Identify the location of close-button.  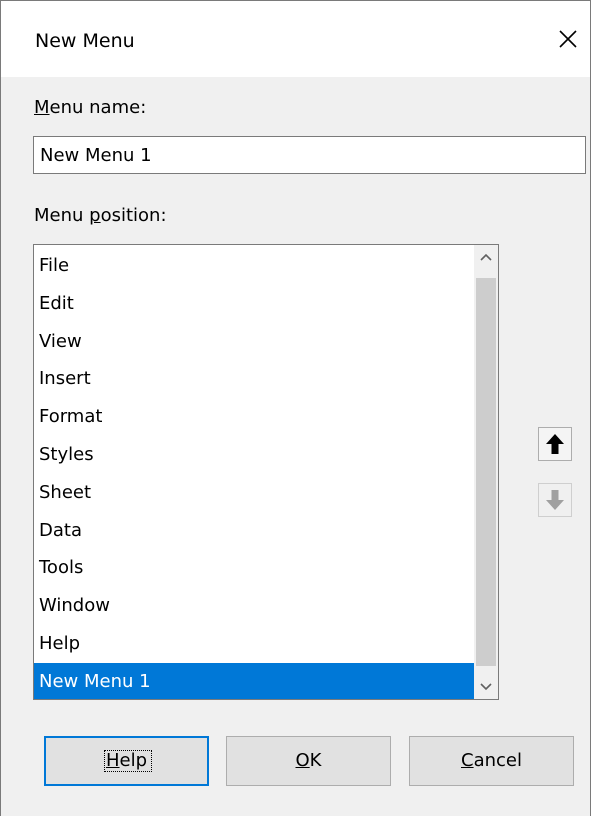
(568, 39).